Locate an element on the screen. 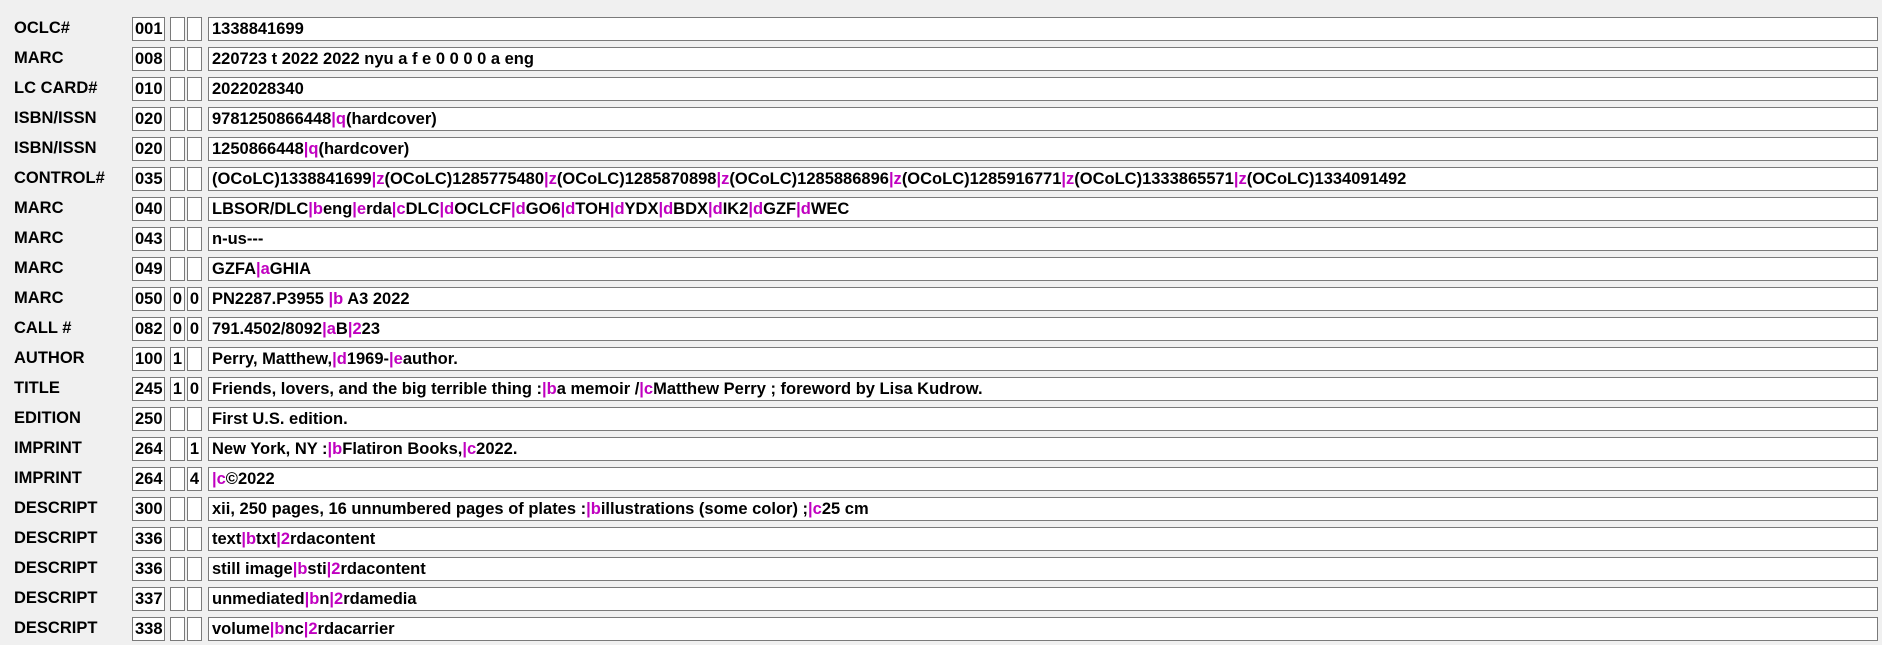 The width and height of the screenshot is (1882, 645). subfield-text: LBSOR/DLC is located at coordinates (260, 209).